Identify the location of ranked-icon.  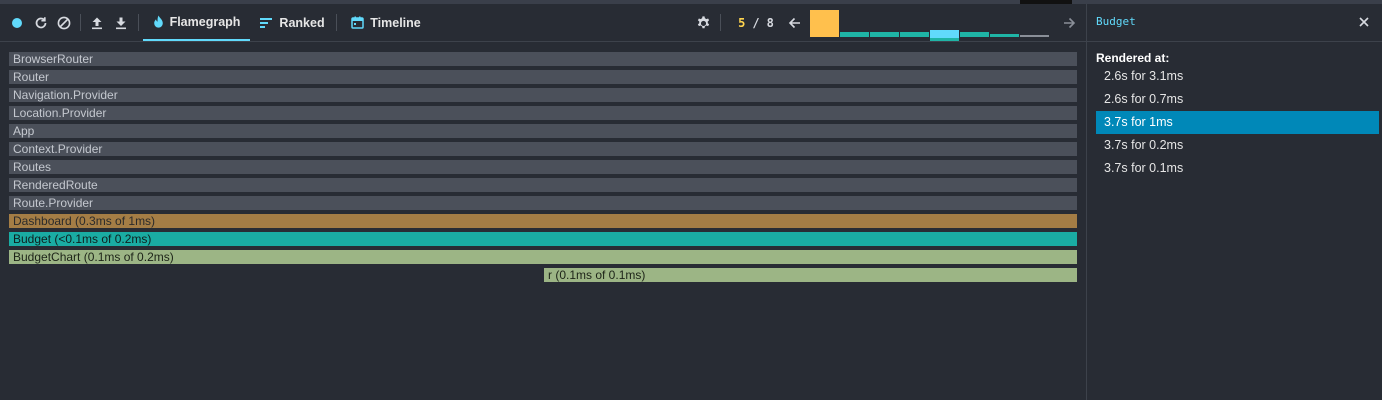
(266, 23).